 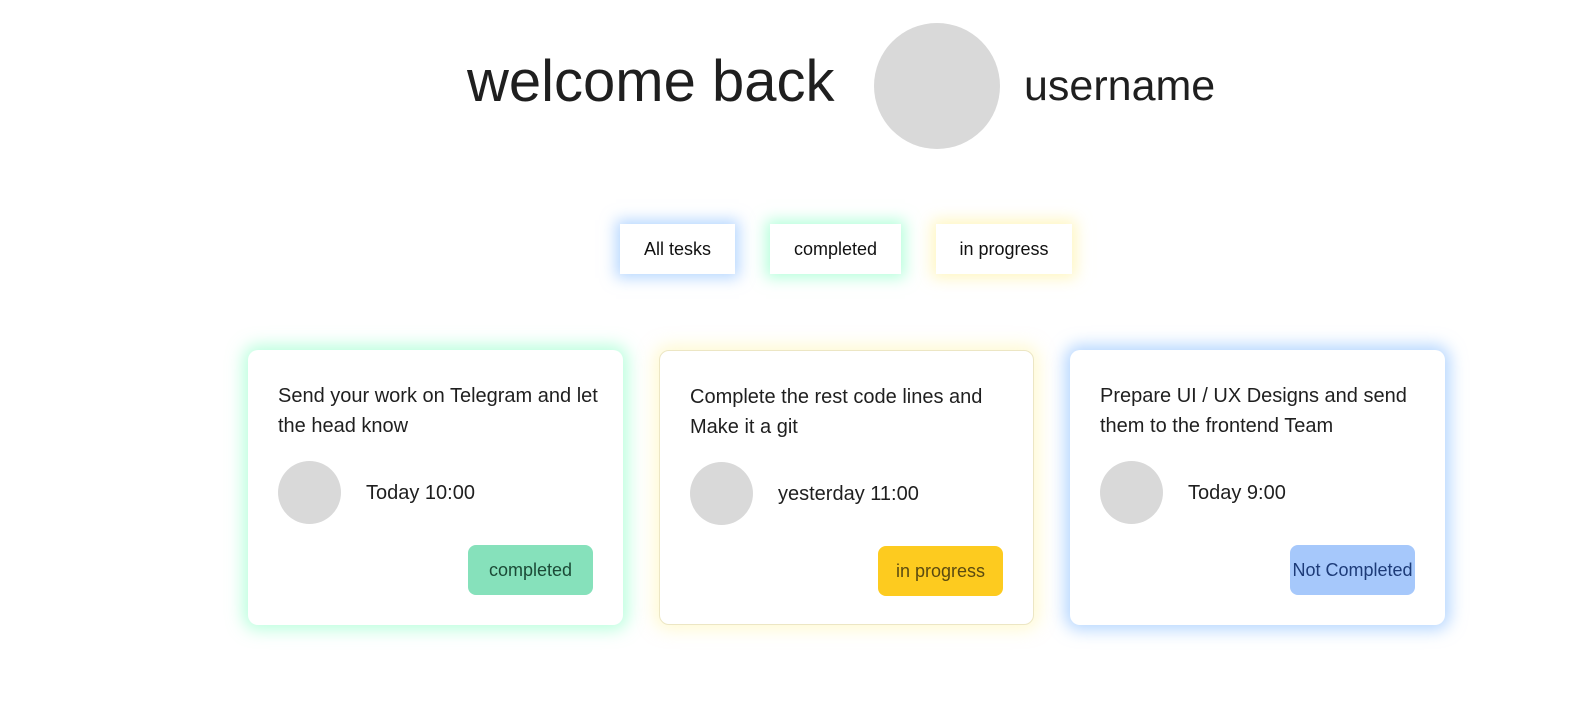 I want to click on task-filter-bar: All tesks completed in progress, so click(x=795, y=249).